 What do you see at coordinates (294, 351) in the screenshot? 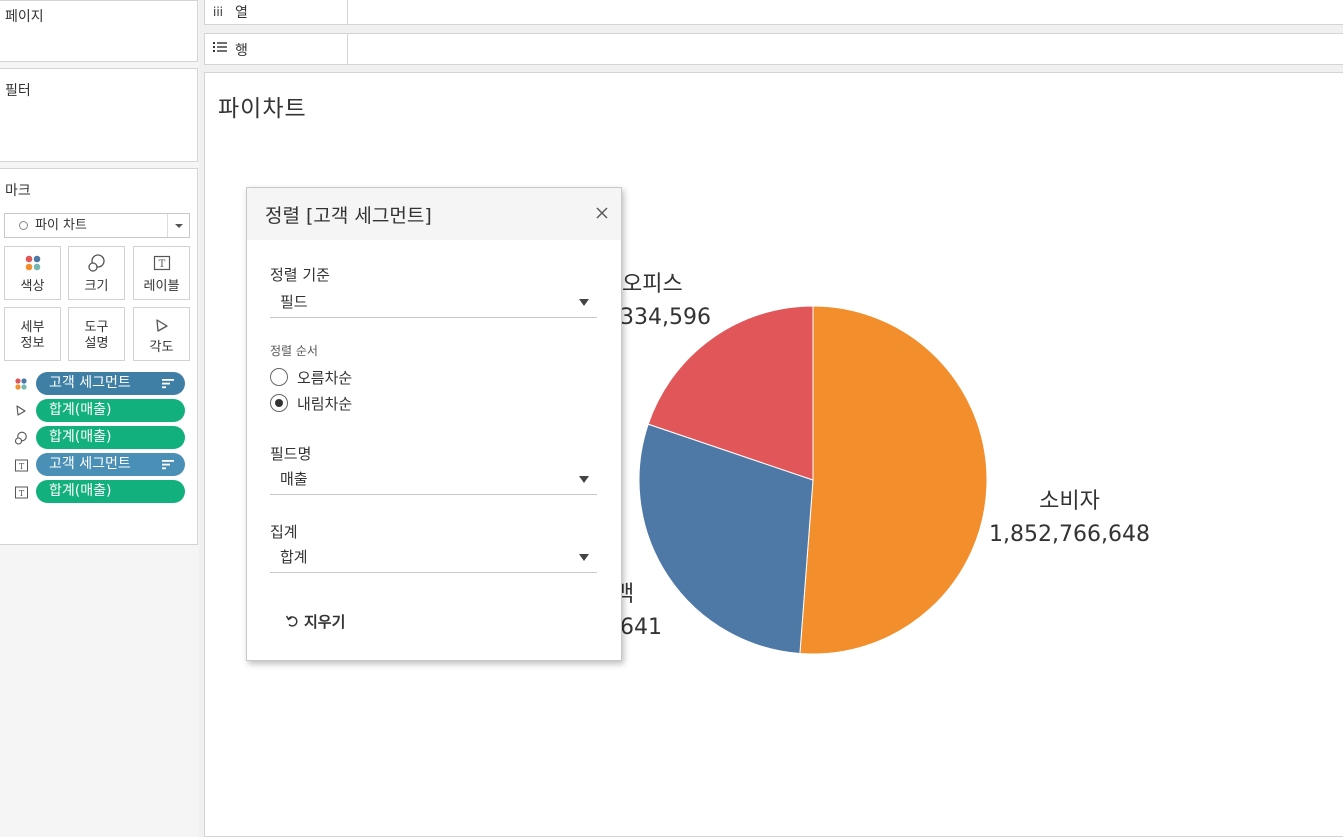
I see `sort-order-label: 정렬 순서` at bounding box center [294, 351].